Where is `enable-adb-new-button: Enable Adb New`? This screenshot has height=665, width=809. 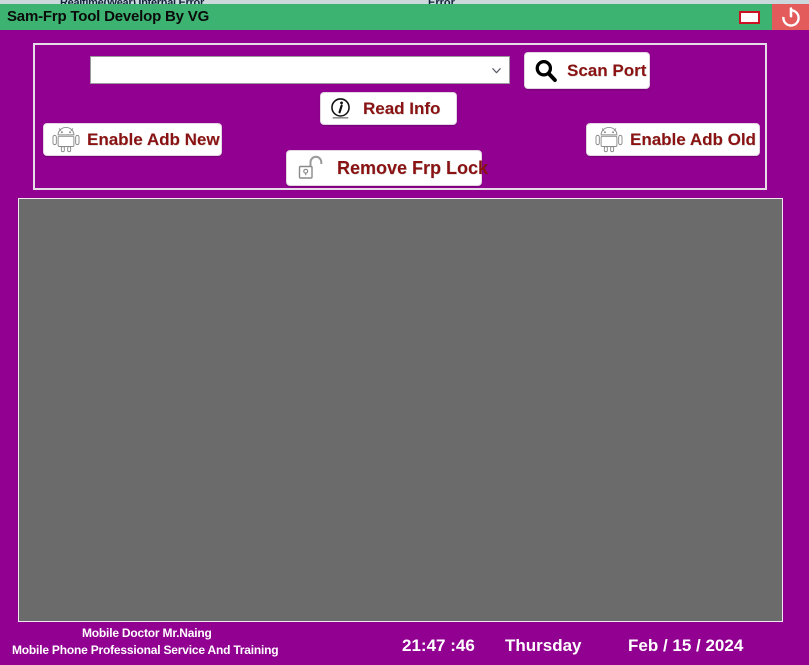 enable-adb-new-button: Enable Adb New is located at coordinates (132, 139).